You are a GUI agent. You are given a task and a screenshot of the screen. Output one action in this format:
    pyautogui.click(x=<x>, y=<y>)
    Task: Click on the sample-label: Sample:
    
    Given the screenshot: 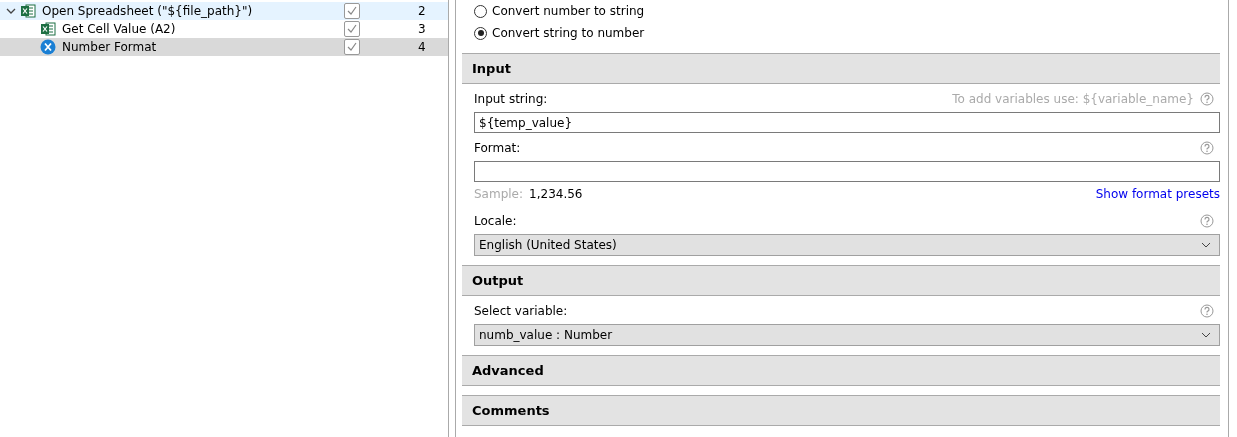 What is the action you would take?
    pyautogui.click(x=499, y=194)
    